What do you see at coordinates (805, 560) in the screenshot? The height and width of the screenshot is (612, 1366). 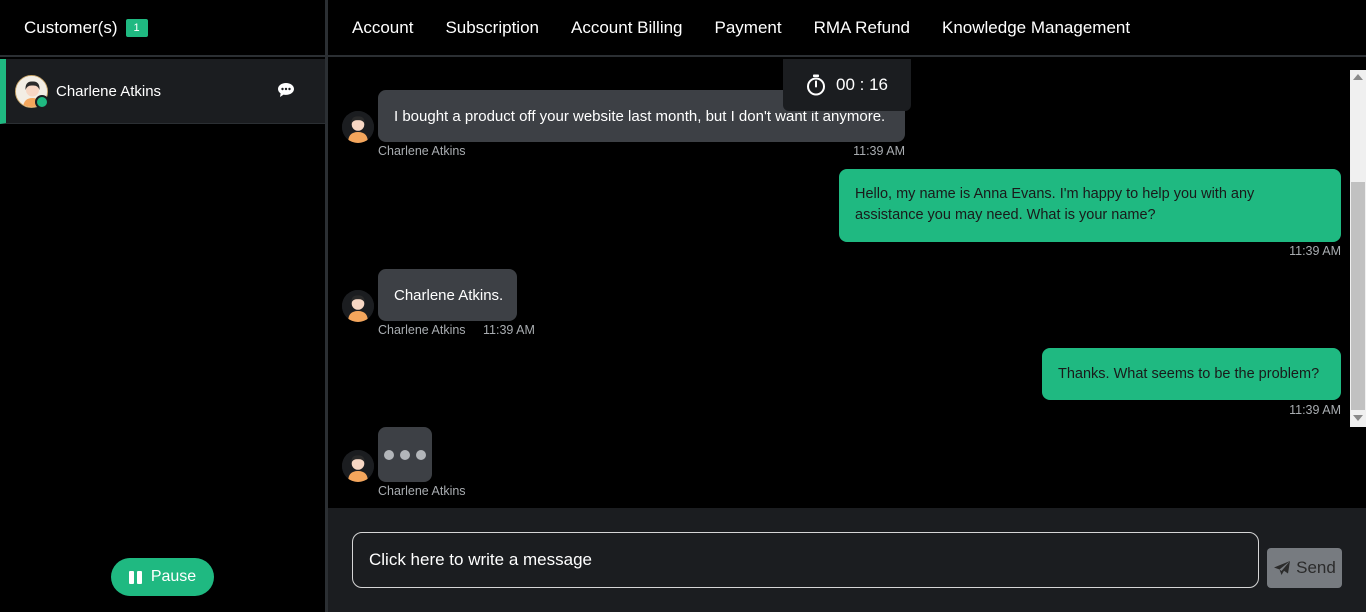 I see `message-input: Click here to write a message` at bounding box center [805, 560].